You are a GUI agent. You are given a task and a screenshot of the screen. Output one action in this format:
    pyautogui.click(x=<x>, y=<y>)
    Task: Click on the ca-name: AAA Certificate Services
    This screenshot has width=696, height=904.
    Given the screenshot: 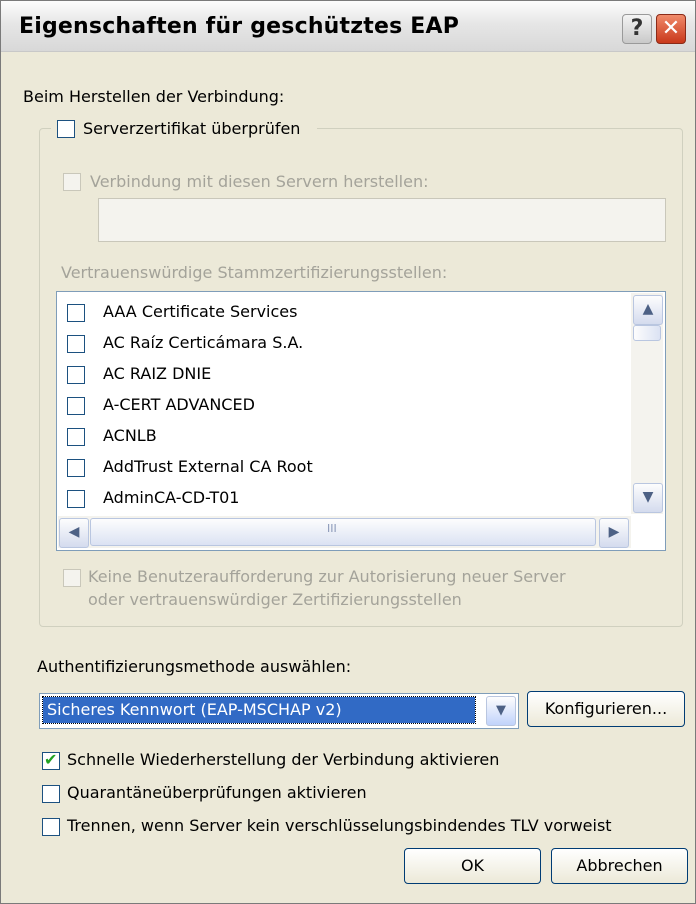 What is the action you would take?
    pyautogui.click(x=200, y=311)
    